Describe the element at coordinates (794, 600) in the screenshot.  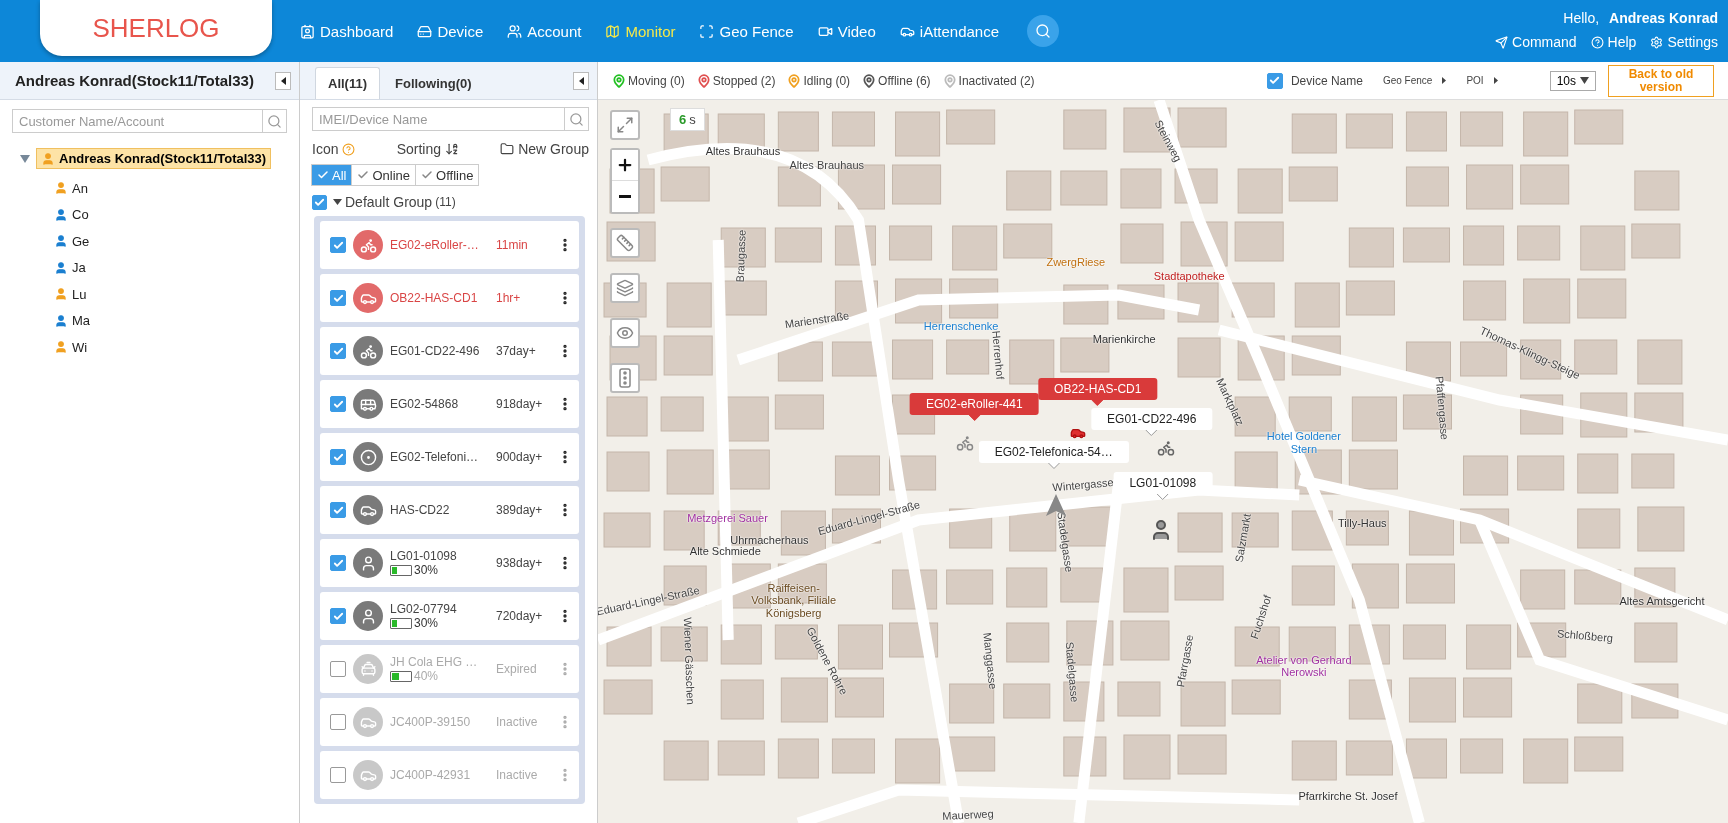
I see `map-label: Raiffeisen-Volksbank, Filiale Königsberg` at that location.